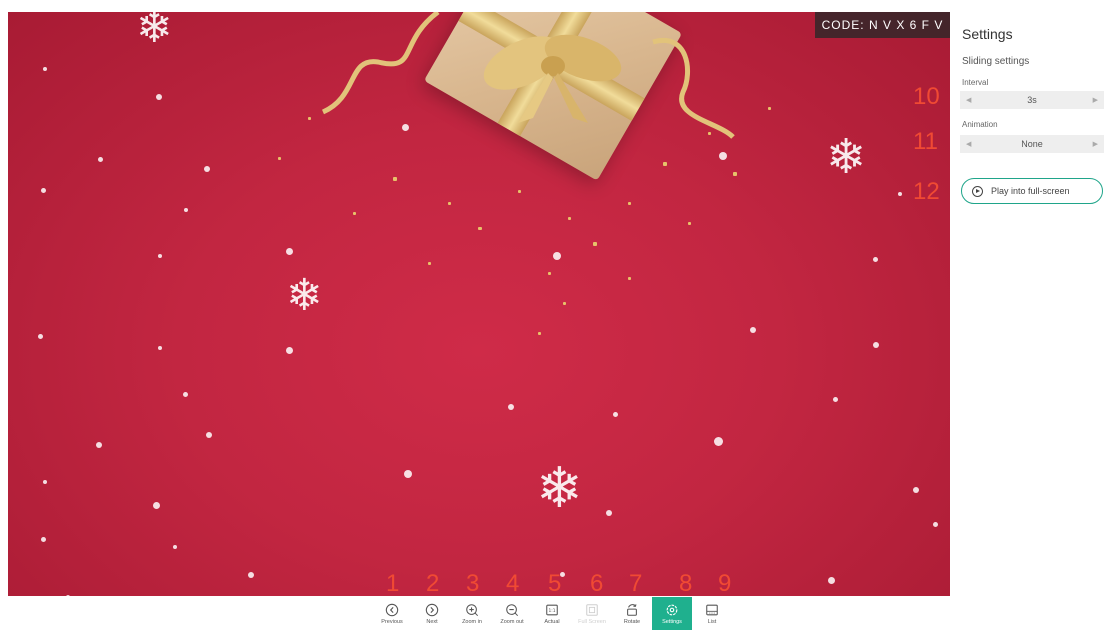  I want to click on chevron-right-circle-icon, so click(432, 609).